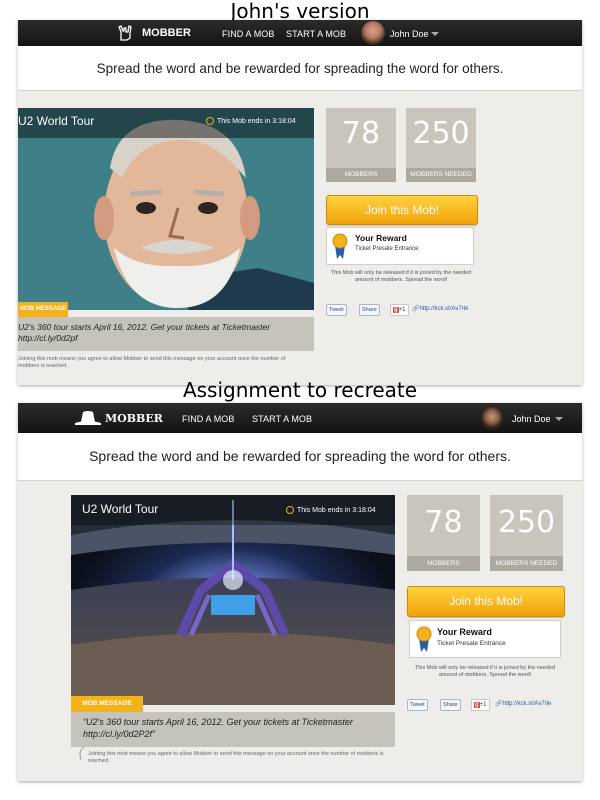 Image resolution: width=600 pixels, height=800 pixels. I want to click on concert-stage-photo, so click(233, 600).